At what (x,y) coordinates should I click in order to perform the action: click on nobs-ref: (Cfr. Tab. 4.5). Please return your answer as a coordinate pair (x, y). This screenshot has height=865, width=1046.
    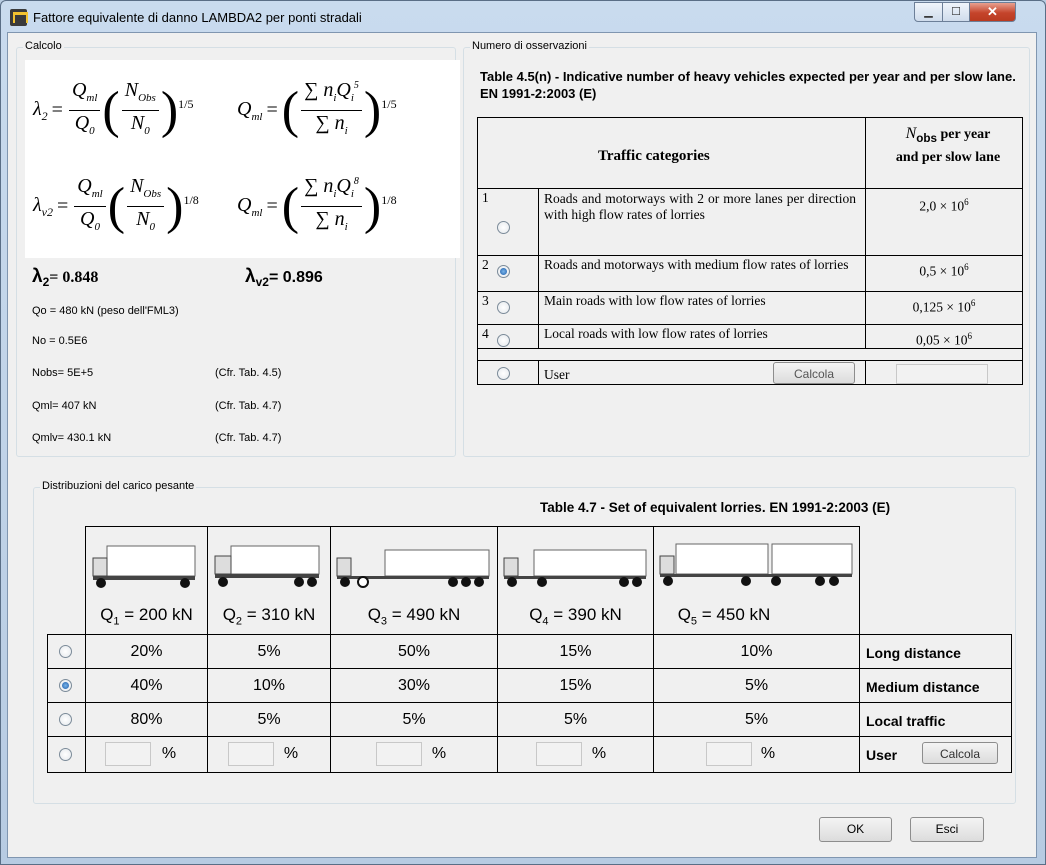
    Looking at the image, I should click on (248, 373).